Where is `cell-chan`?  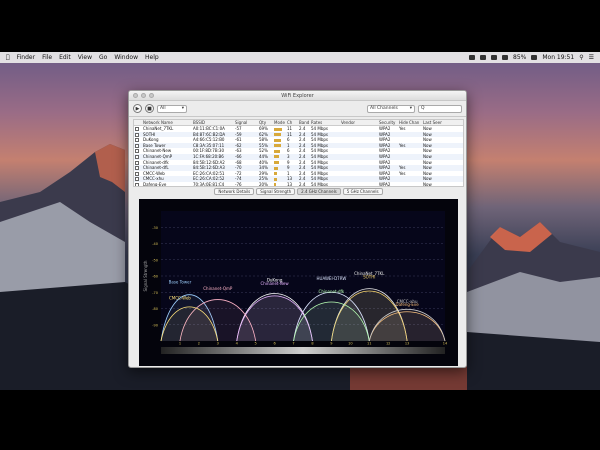 cell-chan is located at coordinates (415, 184).